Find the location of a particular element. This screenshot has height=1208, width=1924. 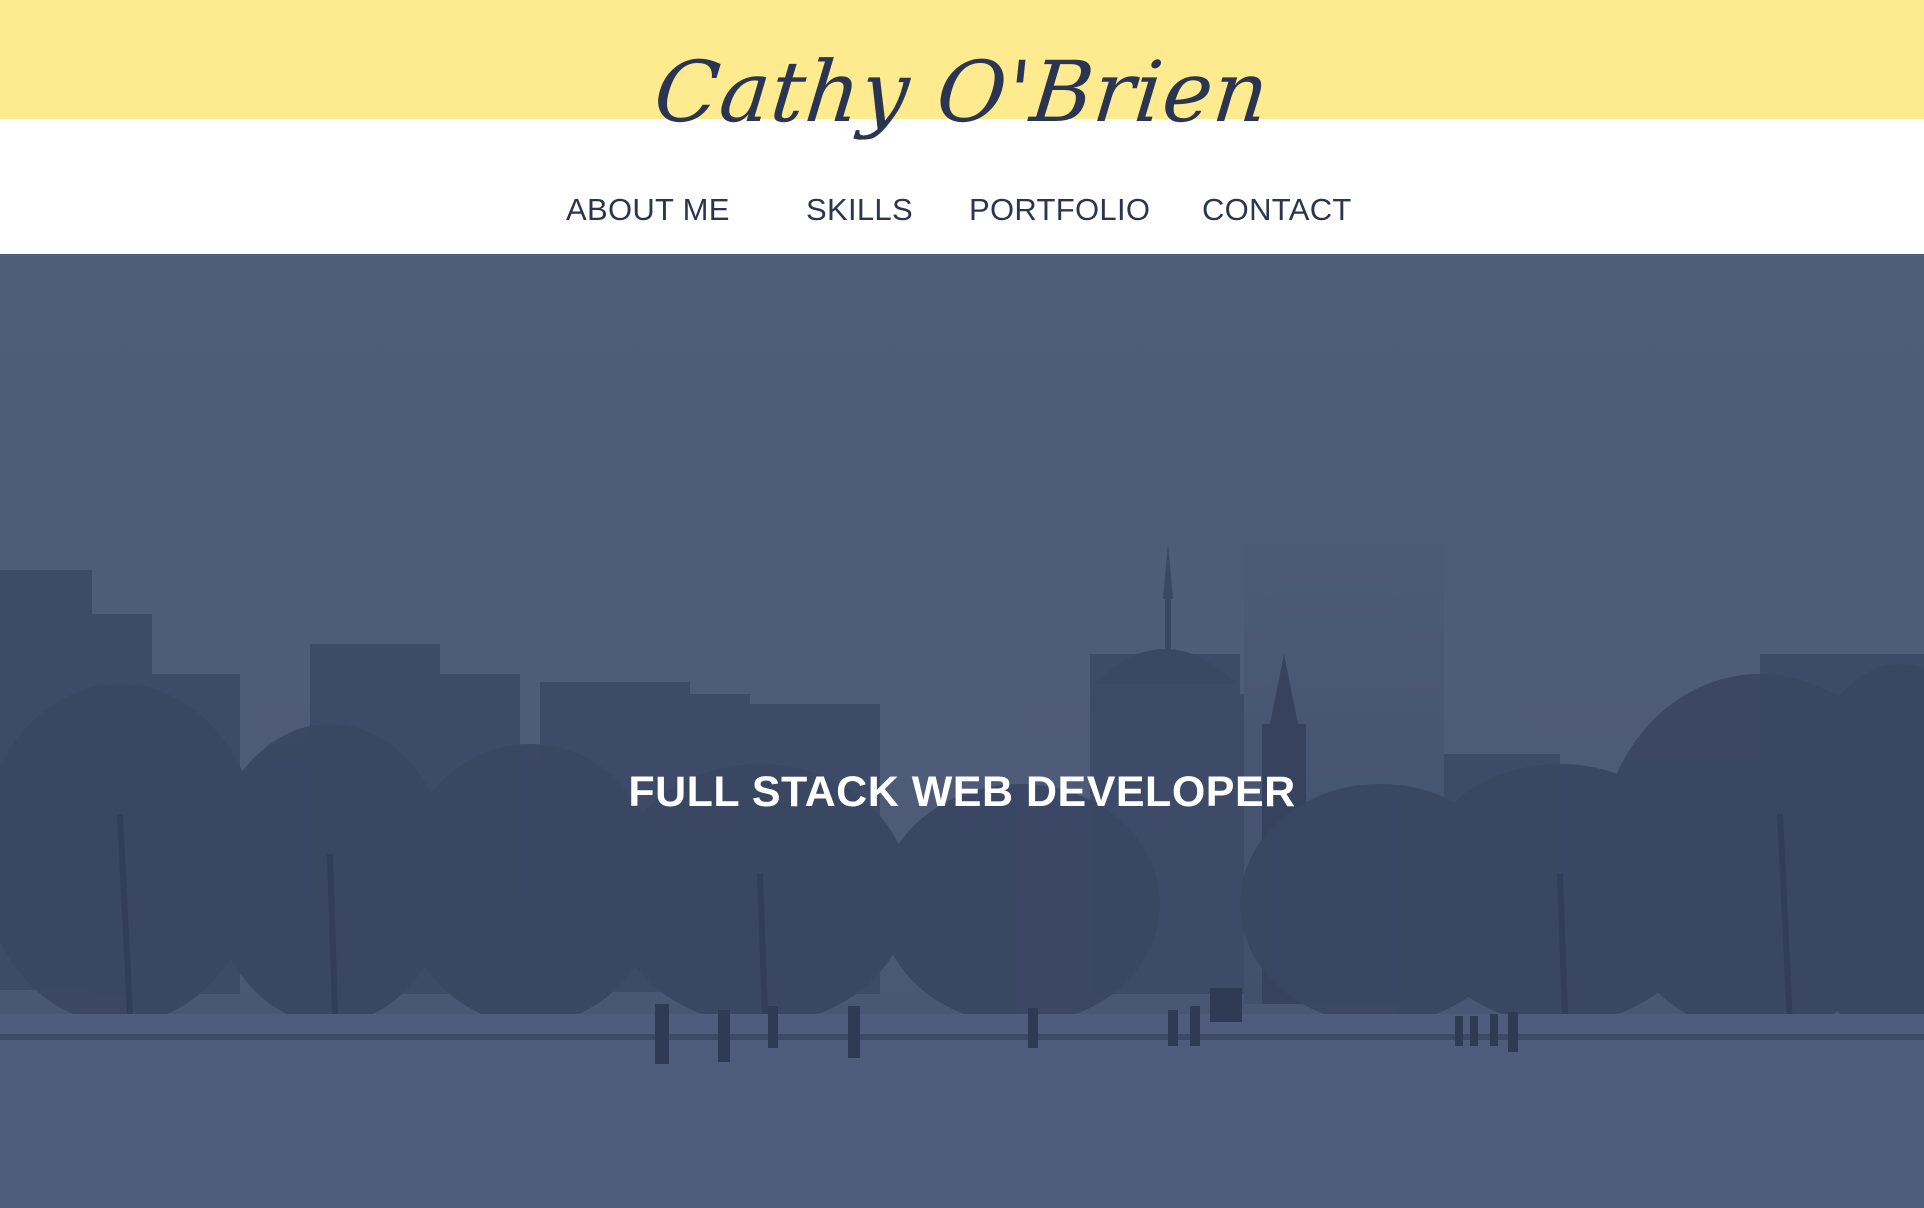

nav-item-about-me: ABOUT ME is located at coordinates (648, 210).